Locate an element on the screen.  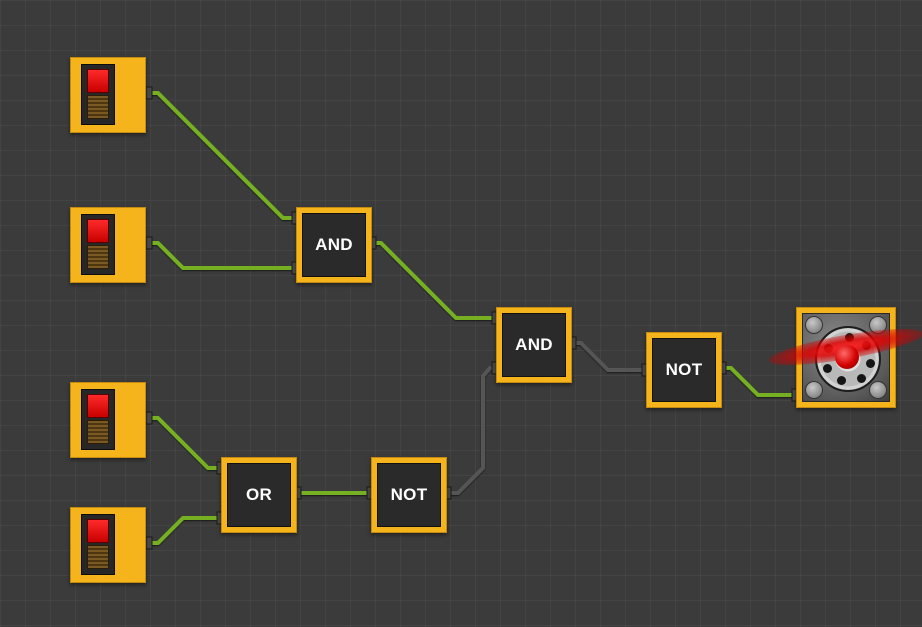
wire-and1-and2 is located at coordinates (434, 280).